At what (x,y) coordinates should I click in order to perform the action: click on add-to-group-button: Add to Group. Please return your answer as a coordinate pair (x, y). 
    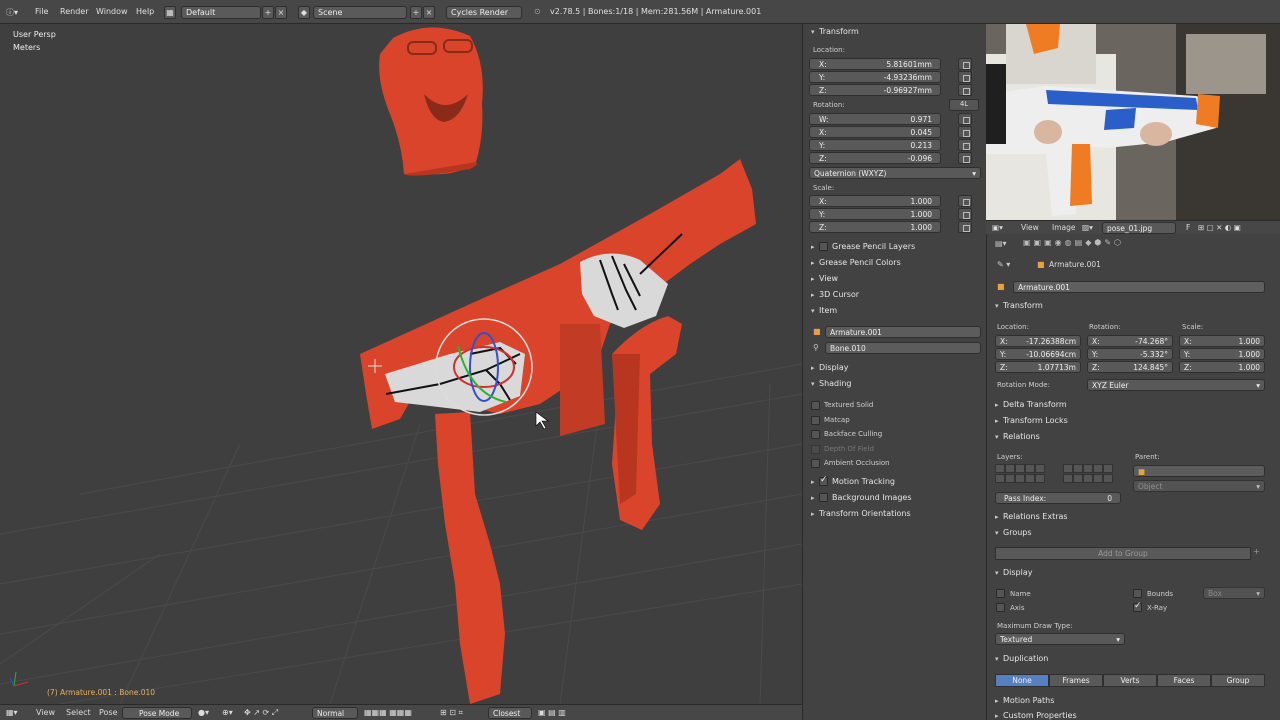
    Looking at the image, I should click on (1123, 553).